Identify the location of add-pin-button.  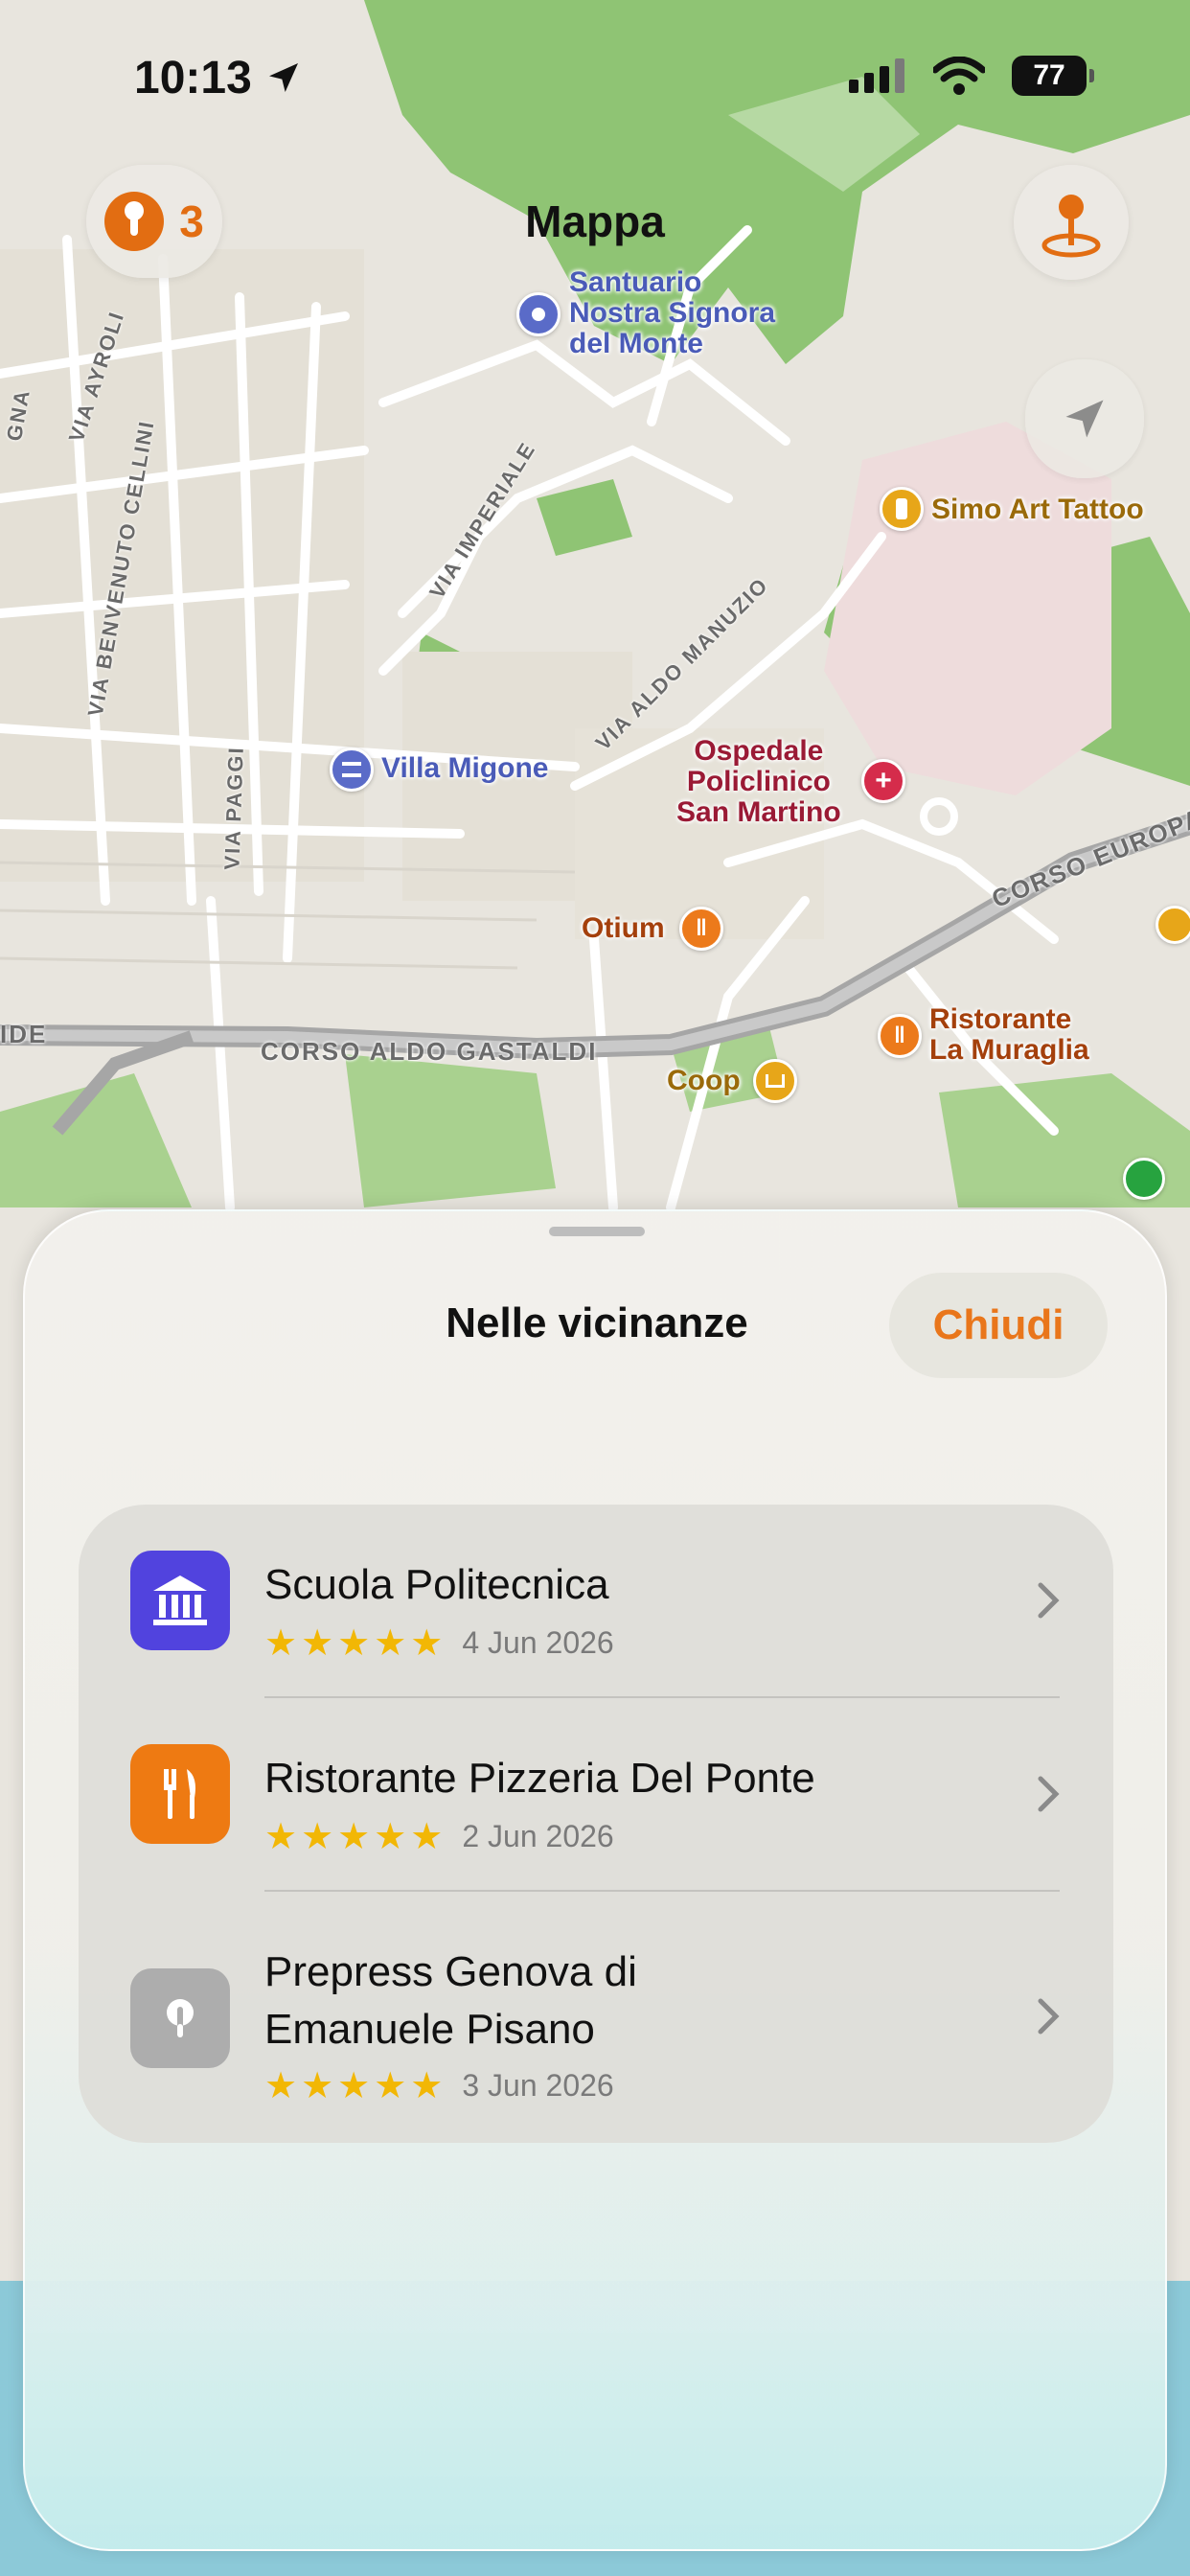
(1071, 222).